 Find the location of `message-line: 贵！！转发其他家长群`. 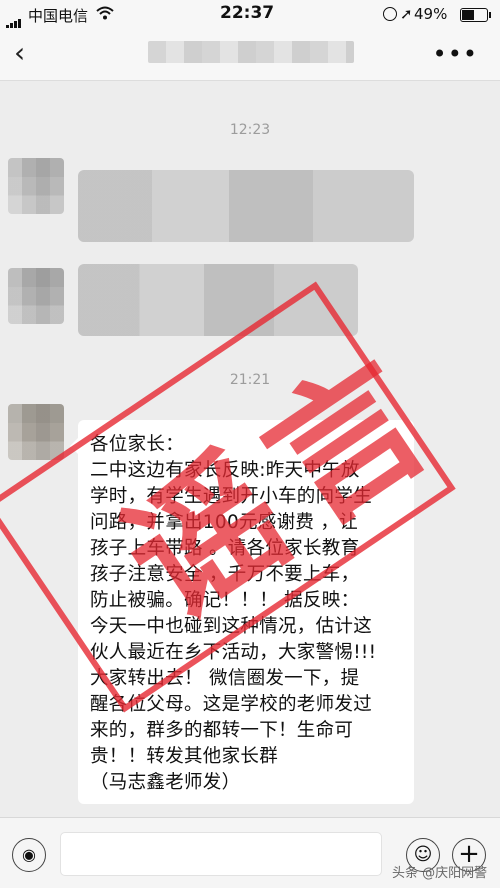

message-line: 贵！！转发其他家长群 is located at coordinates (184, 756).